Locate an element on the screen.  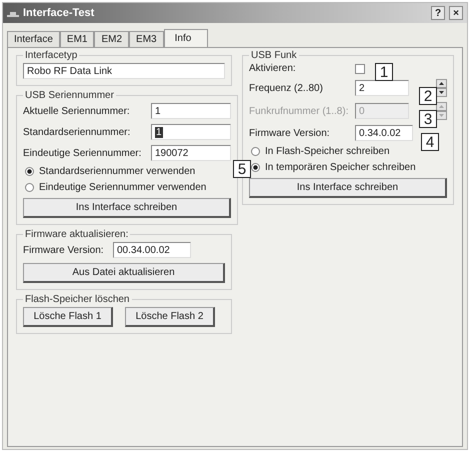
callout-number: 1 is located at coordinates (384, 72).